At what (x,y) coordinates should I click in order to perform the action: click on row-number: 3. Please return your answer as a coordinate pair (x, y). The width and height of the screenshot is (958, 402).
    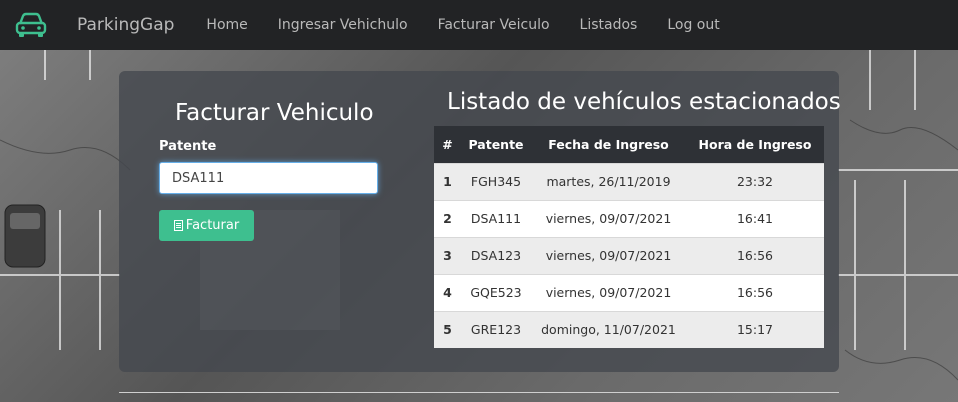
    Looking at the image, I should click on (447, 255).